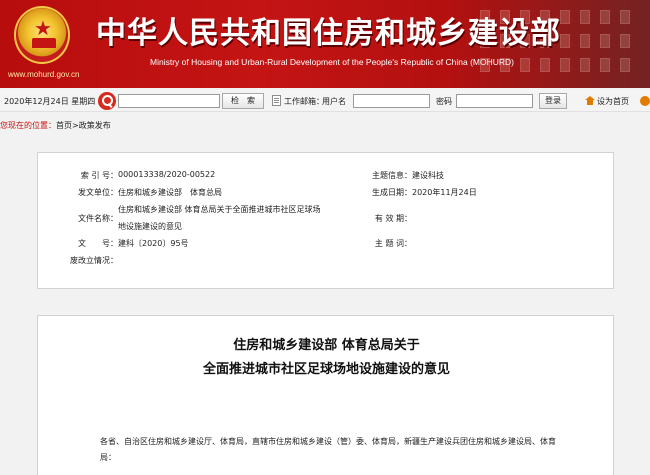 The width and height of the screenshot is (650, 475). I want to click on username-label: 用户名, so click(334, 101).